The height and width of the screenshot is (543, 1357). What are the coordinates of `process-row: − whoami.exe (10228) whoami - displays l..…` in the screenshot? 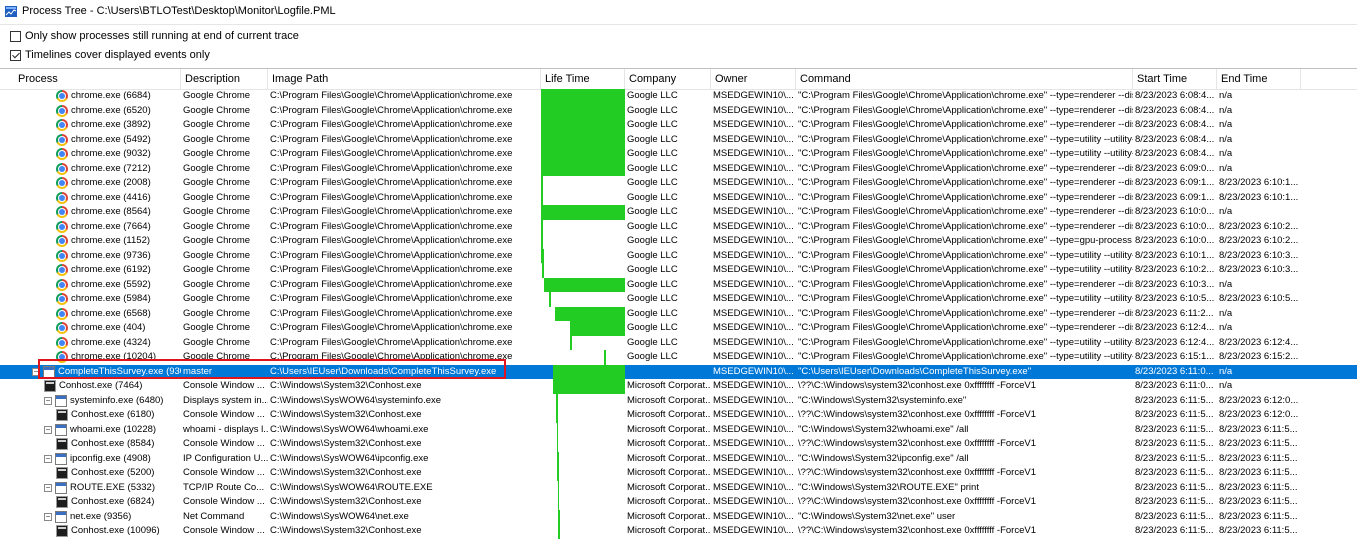 It's located at (678, 429).